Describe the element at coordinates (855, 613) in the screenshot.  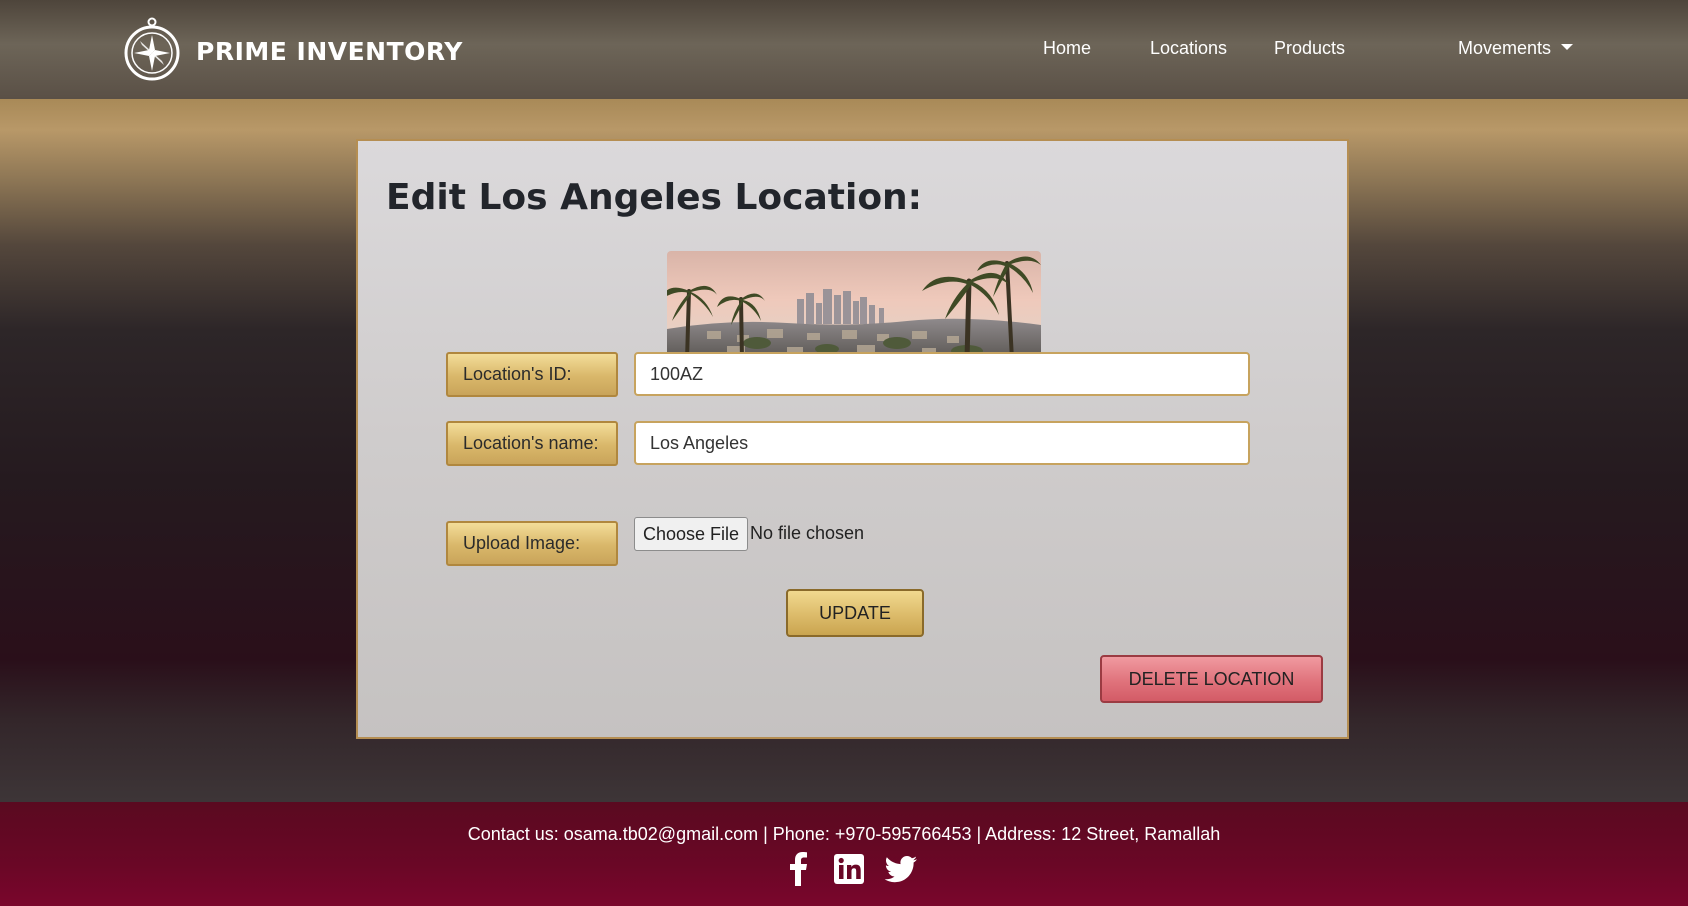
I see `update-button: UPDATE` at that location.